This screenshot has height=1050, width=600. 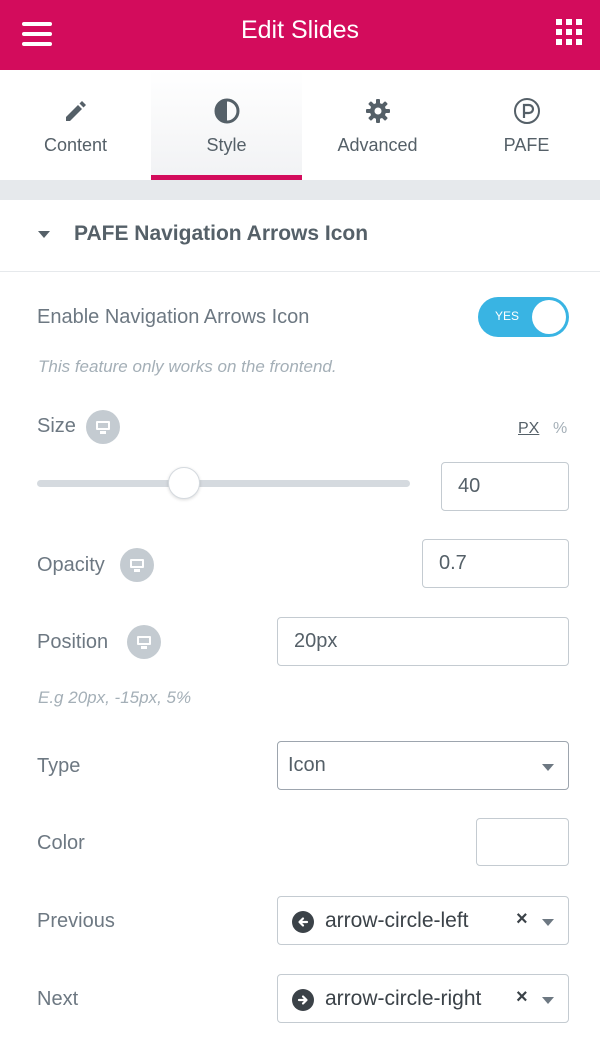 I want to click on caret-down-icon, so click(x=44, y=234).